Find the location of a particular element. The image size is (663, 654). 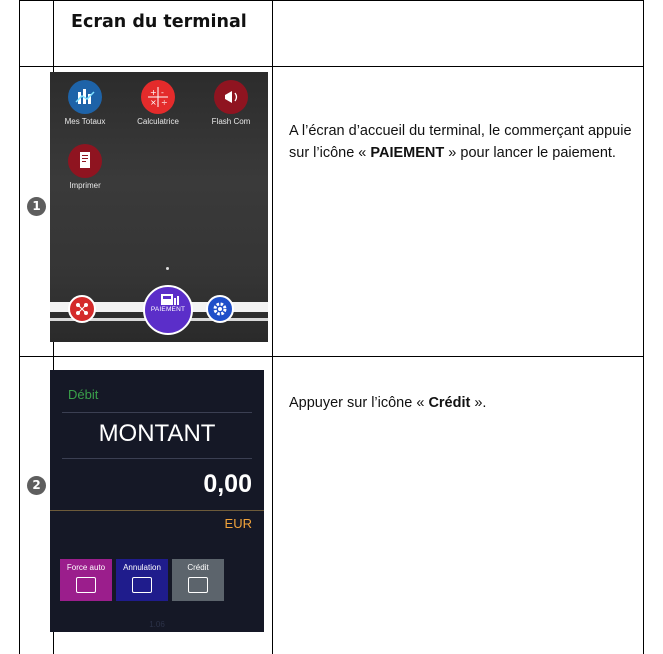

table-border-right is located at coordinates (643, 327).